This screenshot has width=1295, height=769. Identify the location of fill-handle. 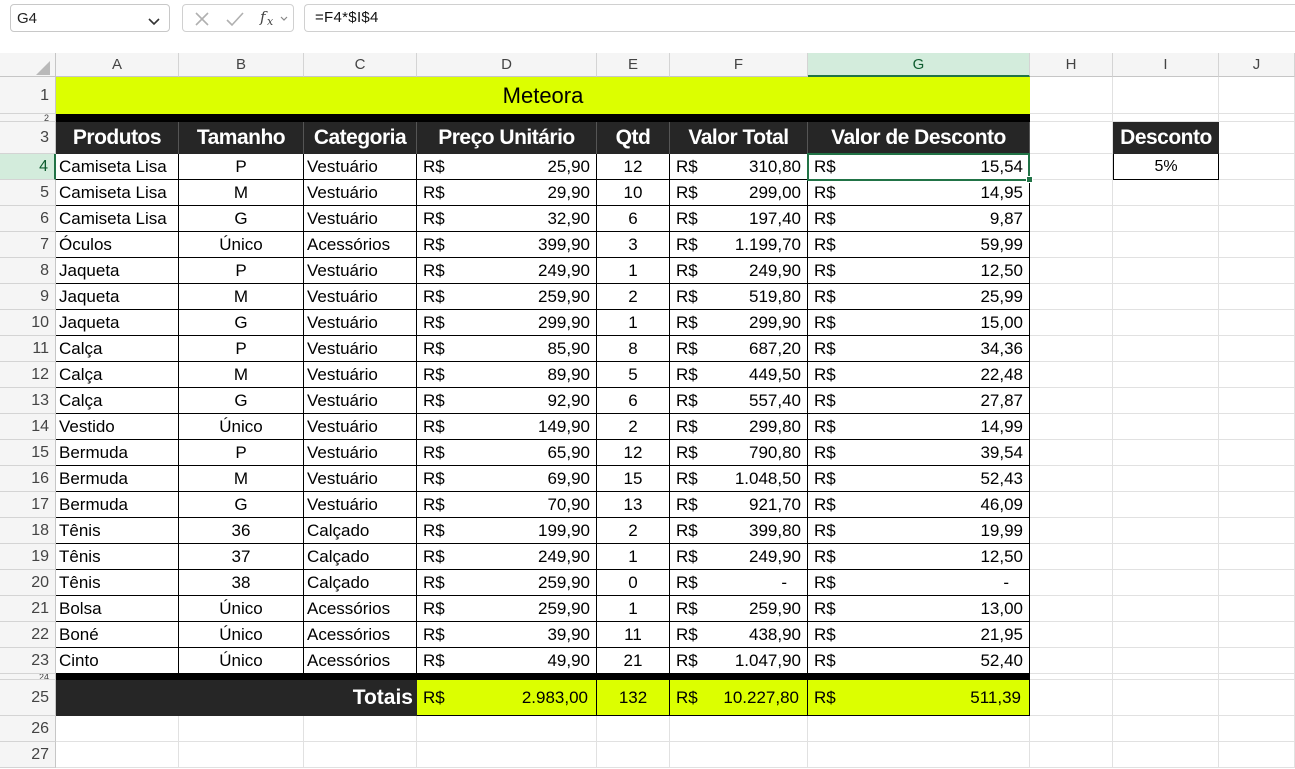
(1029, 179).